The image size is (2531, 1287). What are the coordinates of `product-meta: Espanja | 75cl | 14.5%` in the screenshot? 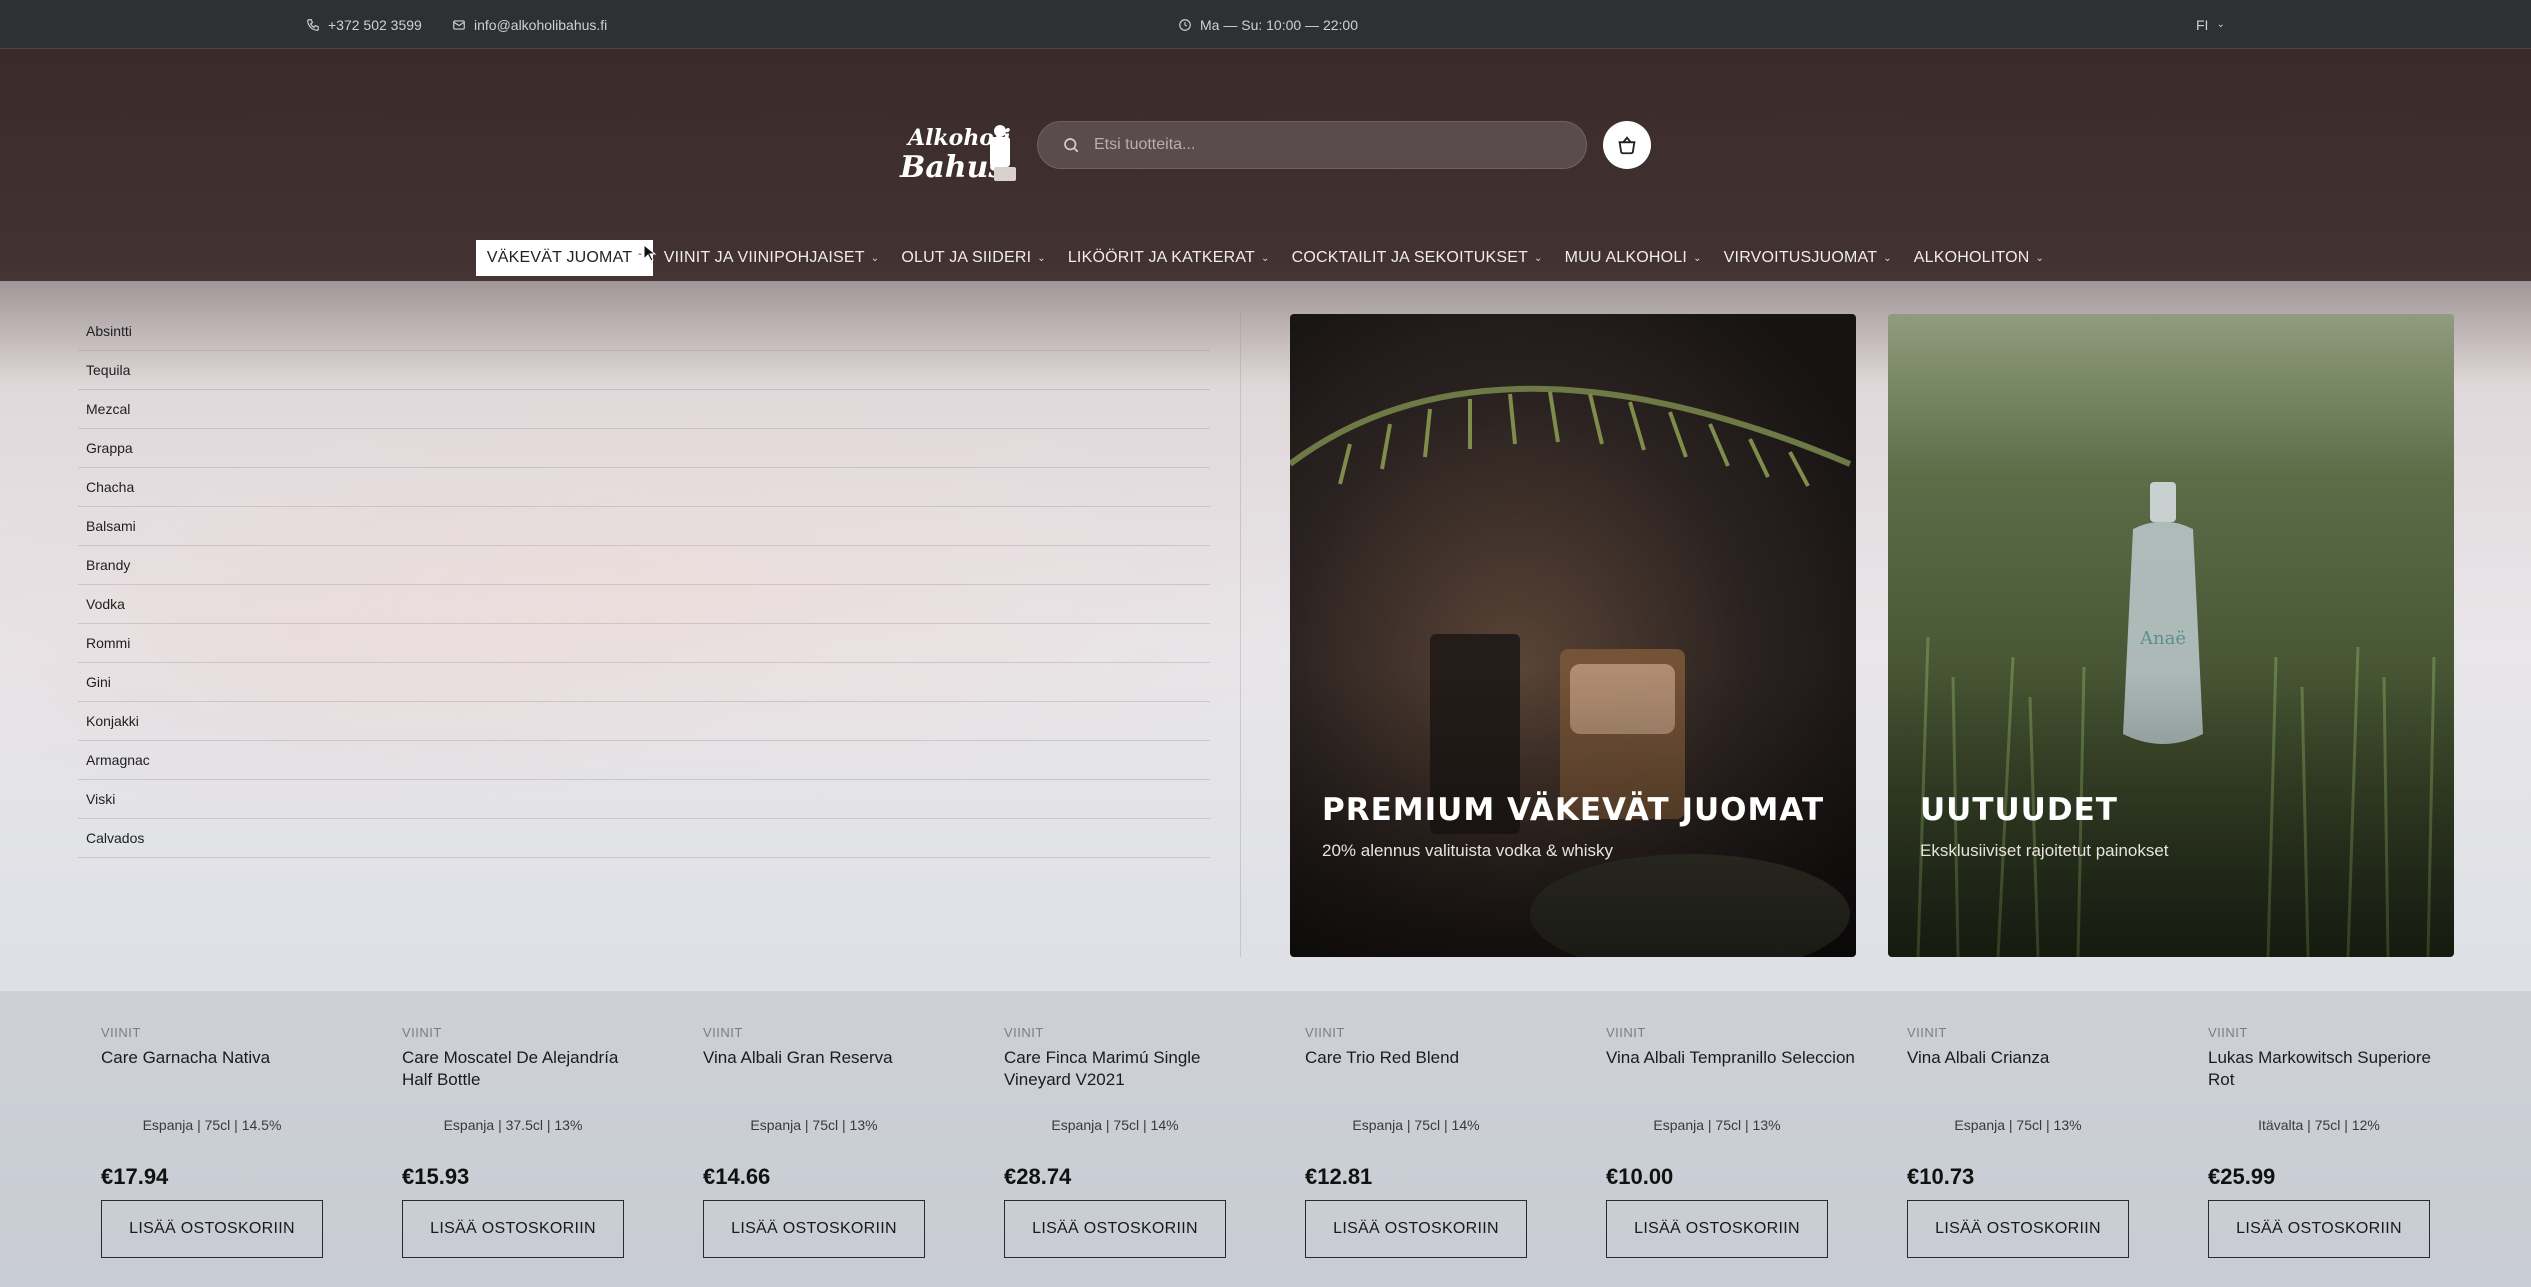 It's located at (212, 1125).